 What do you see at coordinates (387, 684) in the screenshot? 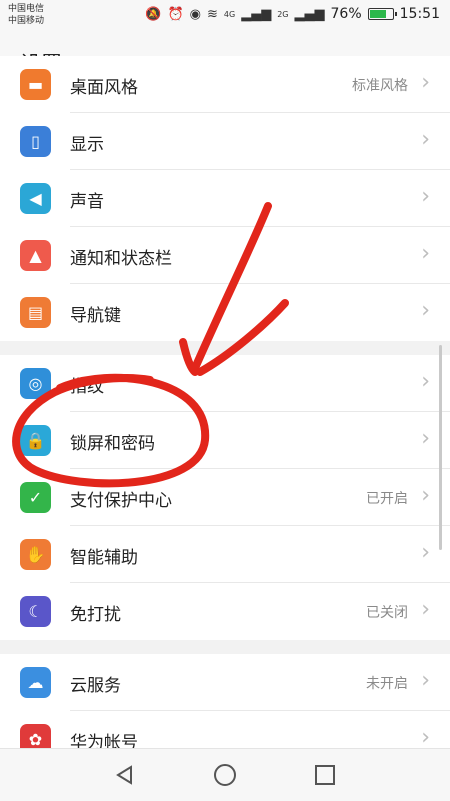
I see `settings-item-value: 未开启` at bounding box center [387, 684].